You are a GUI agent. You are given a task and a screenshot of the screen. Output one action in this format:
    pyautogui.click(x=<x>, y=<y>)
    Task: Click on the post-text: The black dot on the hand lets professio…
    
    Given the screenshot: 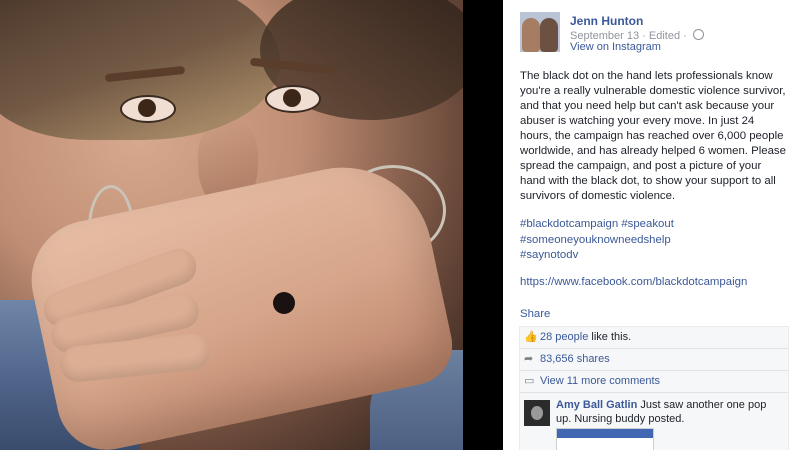 What is the action you would take?
    pyautogui.click(x=653, y=136)
    